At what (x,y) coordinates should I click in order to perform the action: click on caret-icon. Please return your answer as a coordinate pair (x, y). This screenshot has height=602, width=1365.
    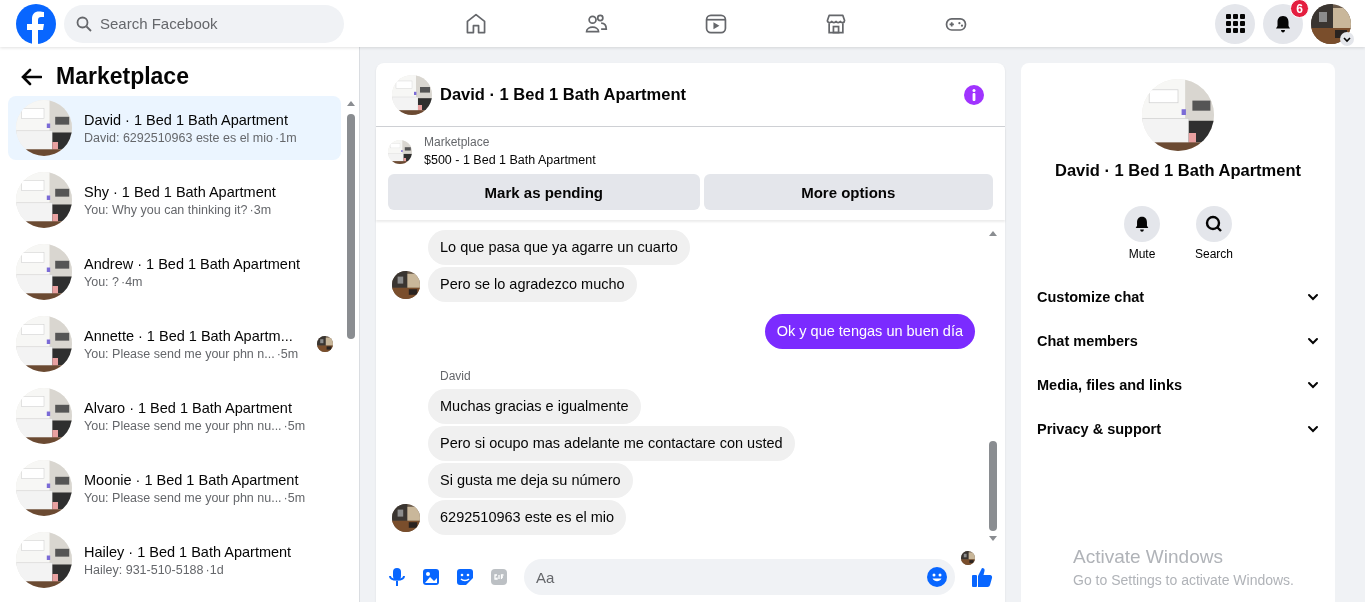
    Looking at the image, I should click on (1347, 38).